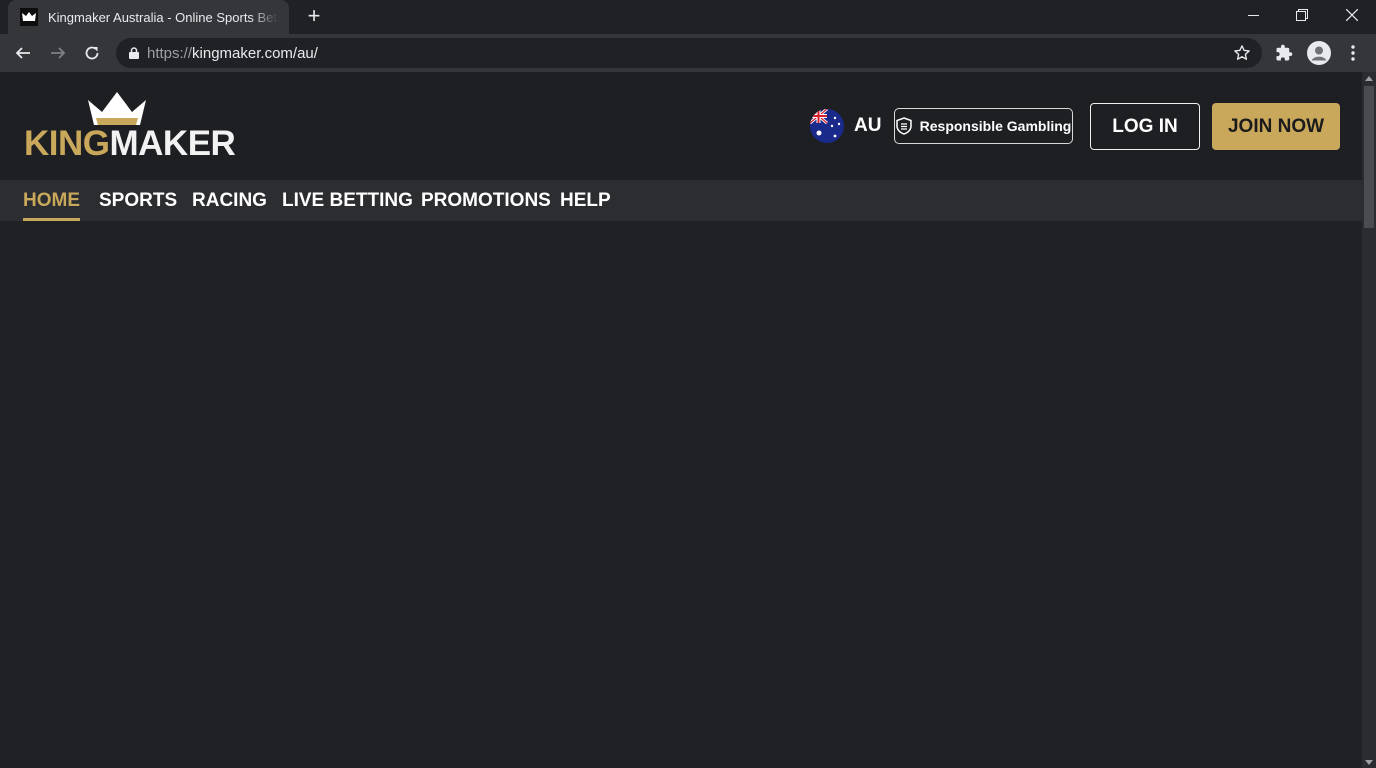 The image size is (1376, 768). What do you see at coordinates (58, 53) in the screenshot?
I see `forward-arrow-icon` at bounding box center [58, 53].